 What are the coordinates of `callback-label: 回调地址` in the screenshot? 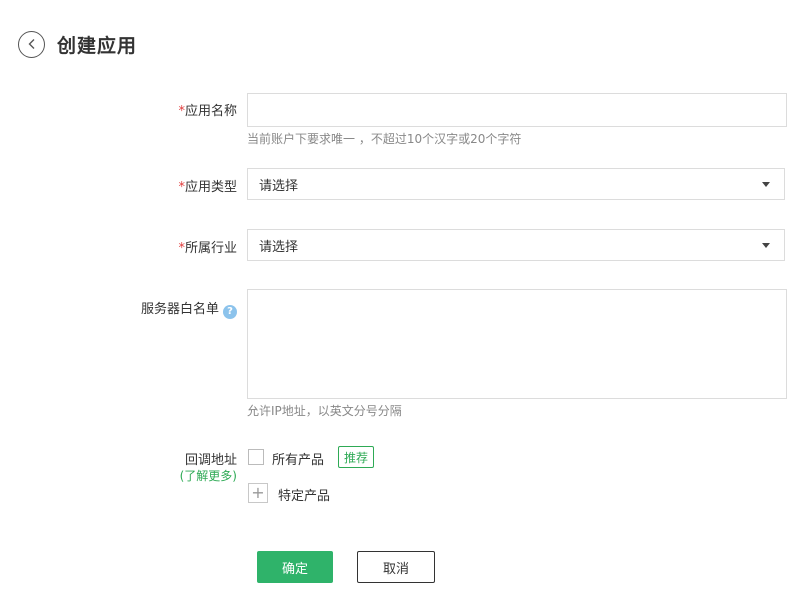 It's located at (210, 460).